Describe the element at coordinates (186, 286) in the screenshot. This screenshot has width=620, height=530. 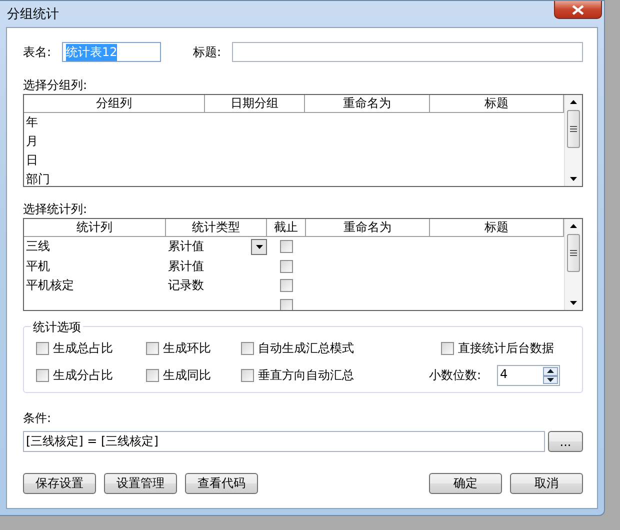
I see `table-cell: 记录数` at that location.